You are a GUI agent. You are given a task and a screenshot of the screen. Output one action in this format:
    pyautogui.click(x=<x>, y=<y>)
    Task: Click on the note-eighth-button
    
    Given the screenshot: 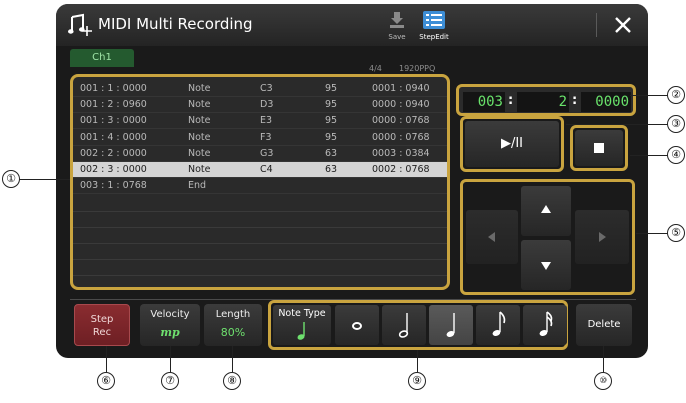 What is the action you would take?
    pyautogui.click(x=498, y=325)
    